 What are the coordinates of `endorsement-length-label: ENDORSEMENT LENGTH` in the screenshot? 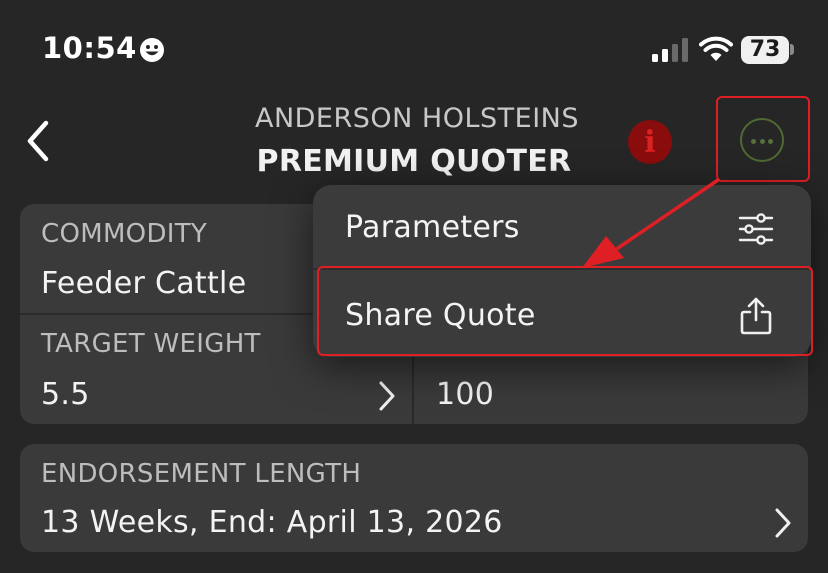 It's located at (201, 474).